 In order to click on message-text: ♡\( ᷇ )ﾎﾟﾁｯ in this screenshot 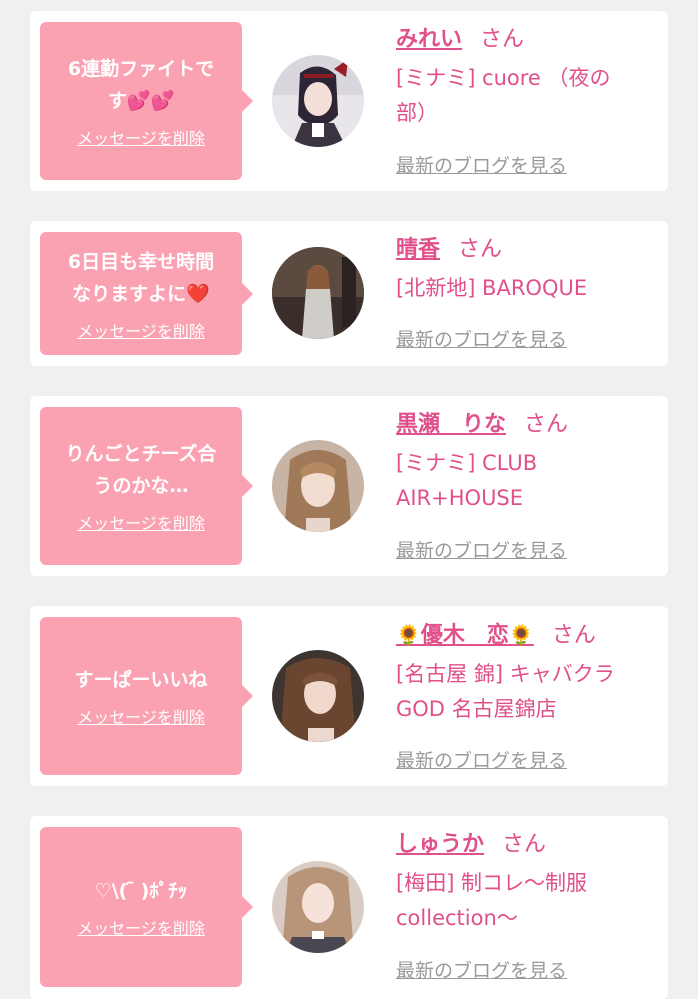, I will do `click(141, 891)`.